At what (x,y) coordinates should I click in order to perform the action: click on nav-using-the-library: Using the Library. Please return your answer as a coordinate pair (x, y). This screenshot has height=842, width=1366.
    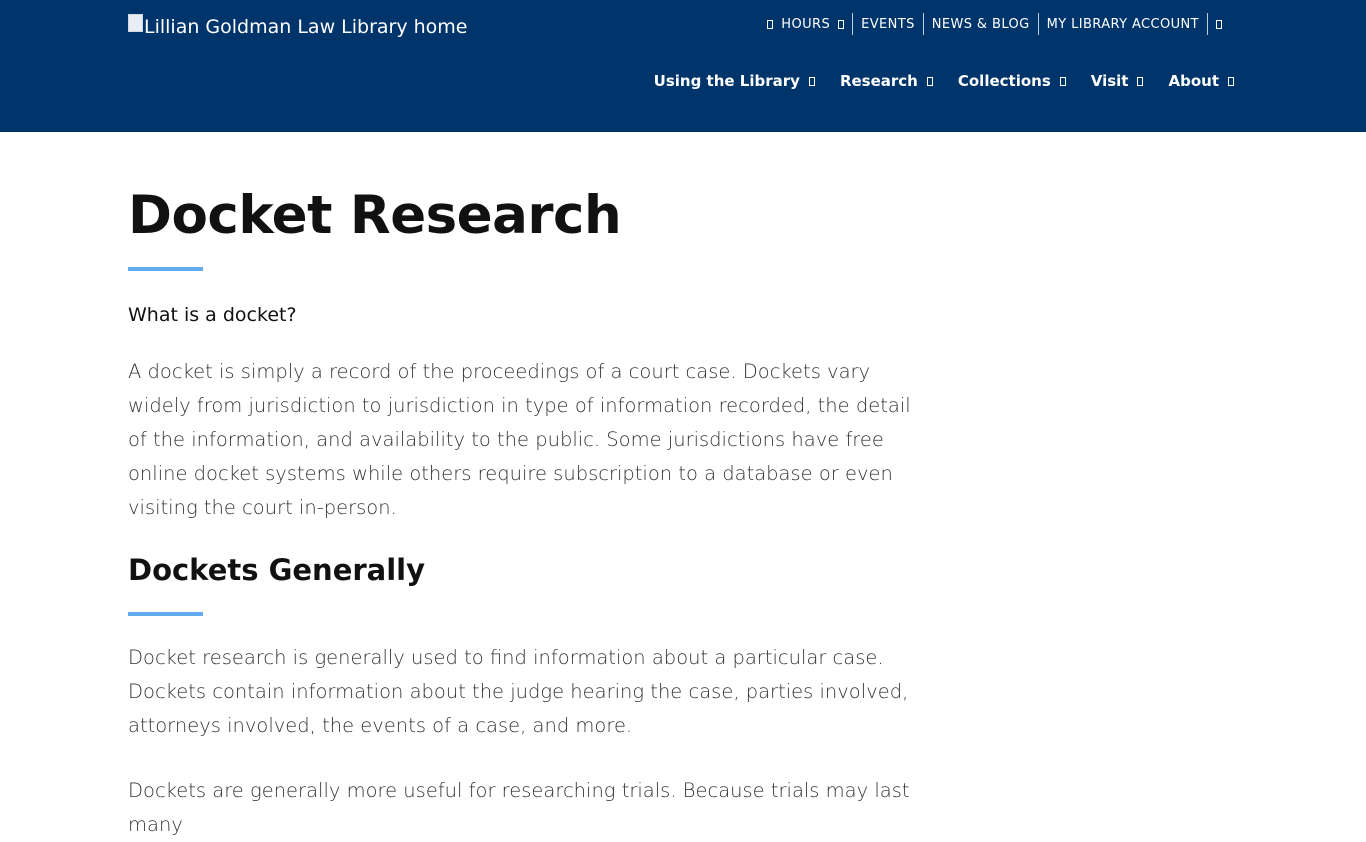
    Looking at the image, I should click on (734, 81).